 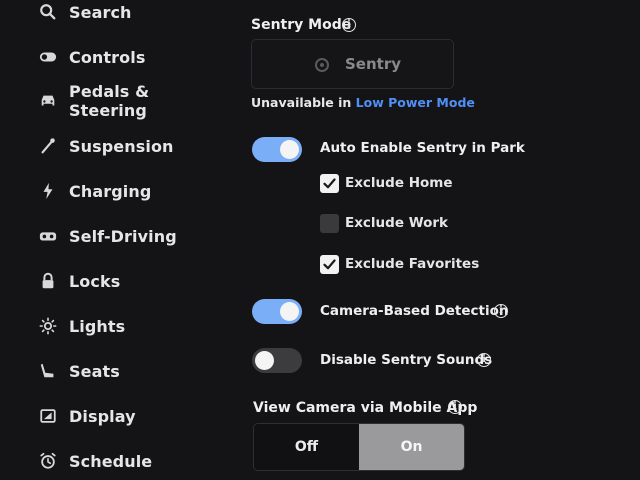 I want to click on sidebar-item-label: Charging, so click(x=110, y=191).